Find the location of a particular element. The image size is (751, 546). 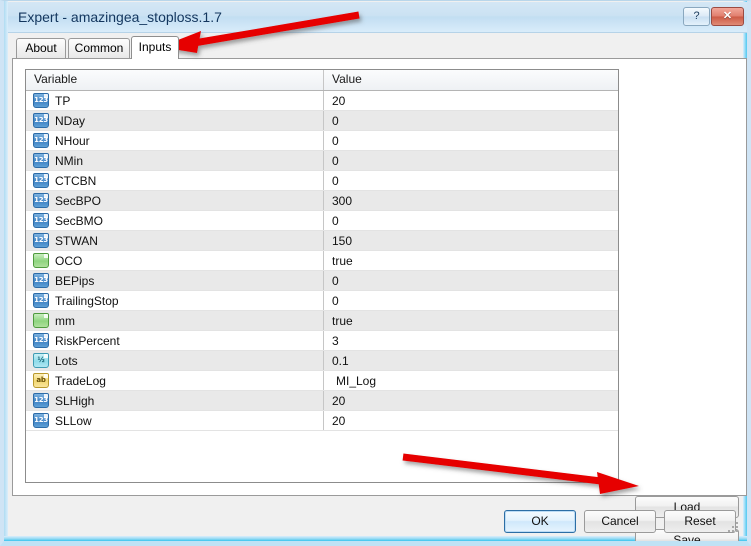

variable-cell: 123 NDay is located at coordinates (175, 120).